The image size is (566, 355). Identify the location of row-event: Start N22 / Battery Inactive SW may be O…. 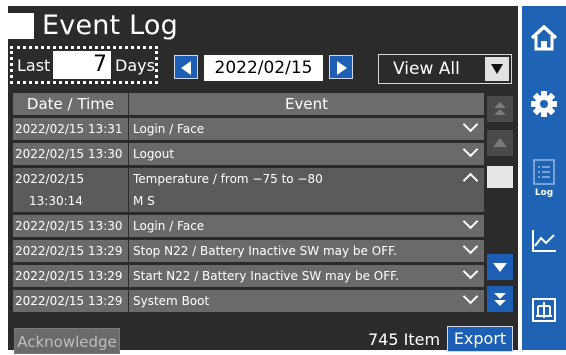
(266, 276).